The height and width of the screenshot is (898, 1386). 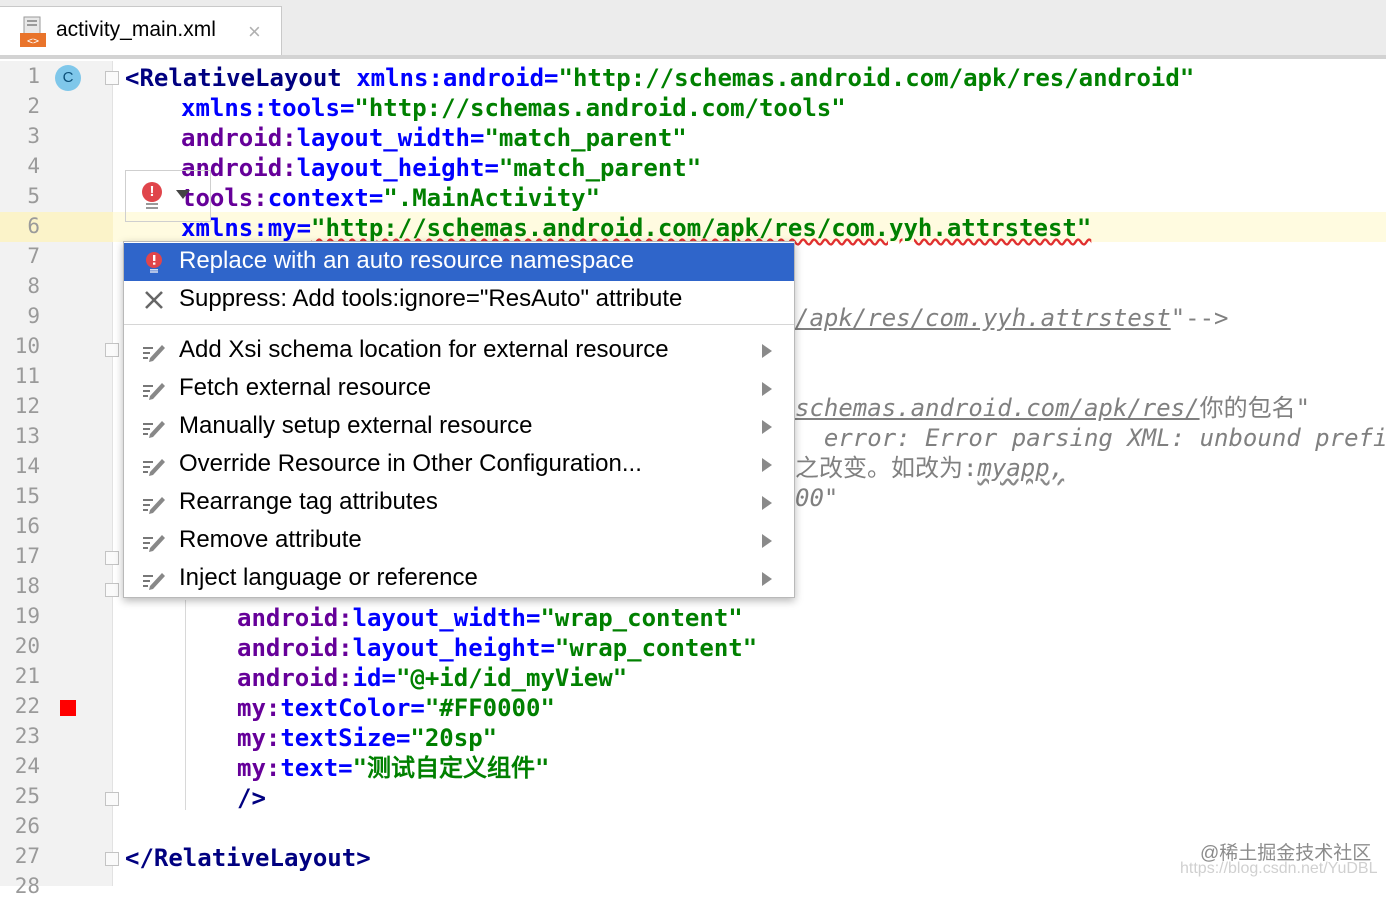 I want to click on code-line-20: android:layout_height="wrap_content", so click(x=497, y=648).